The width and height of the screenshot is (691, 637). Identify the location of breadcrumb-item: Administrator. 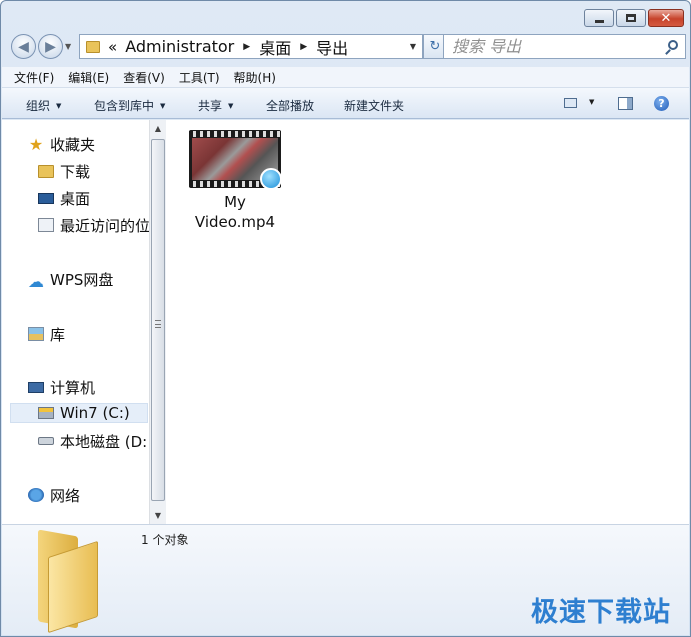
(179, 46).